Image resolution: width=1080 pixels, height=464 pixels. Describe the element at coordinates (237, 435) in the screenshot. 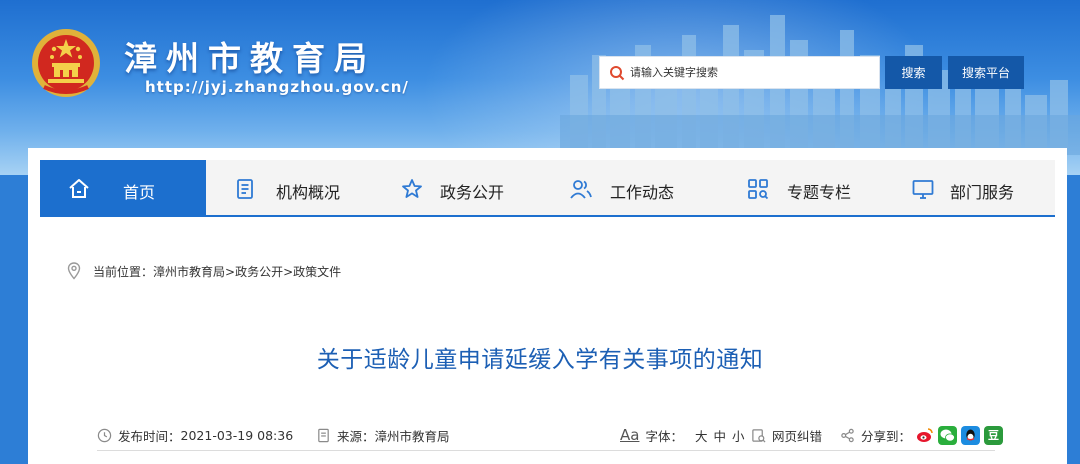

I see `publish-value: 2021-03-19 08:36` at that location.